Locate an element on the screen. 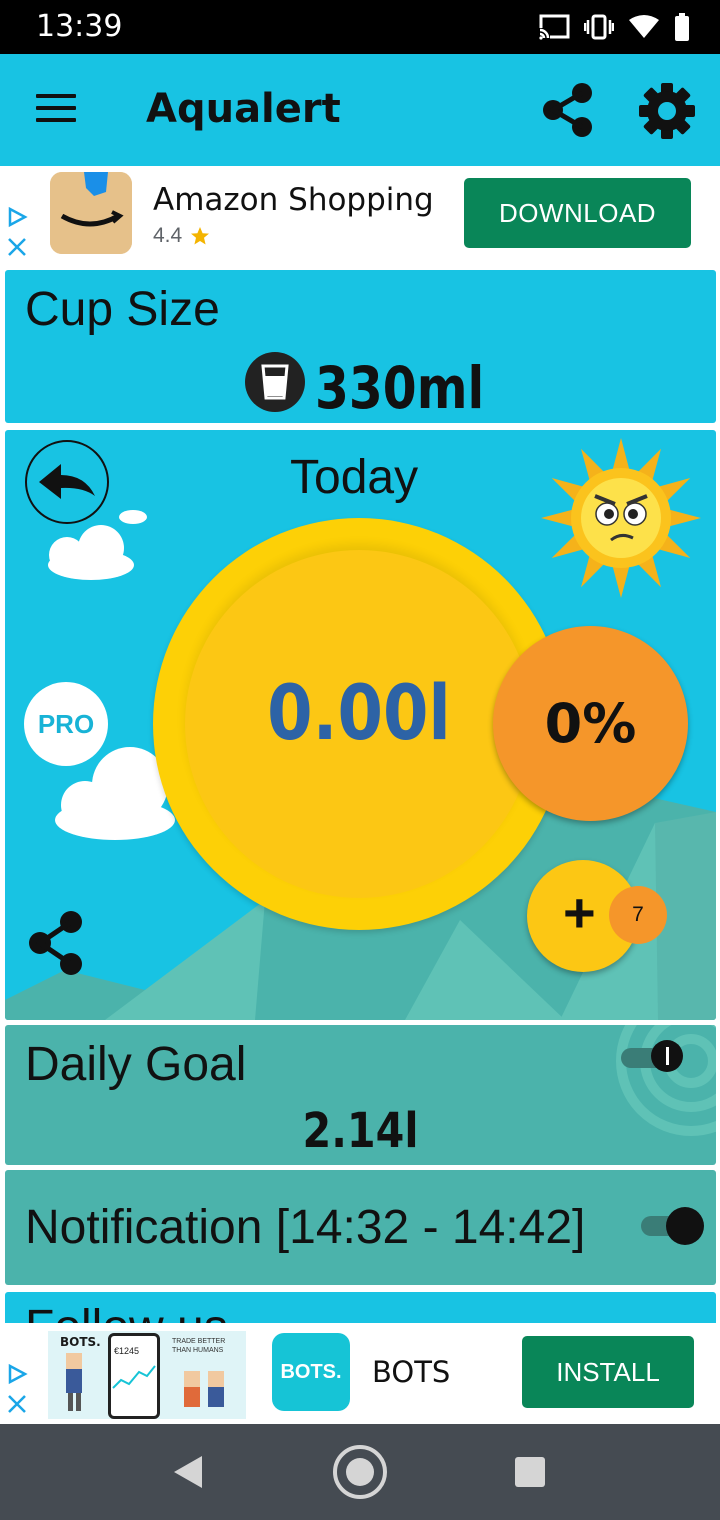 The width and height of the screenshot is (720, 1520). battery-icon is located at coordinates (682, 27).